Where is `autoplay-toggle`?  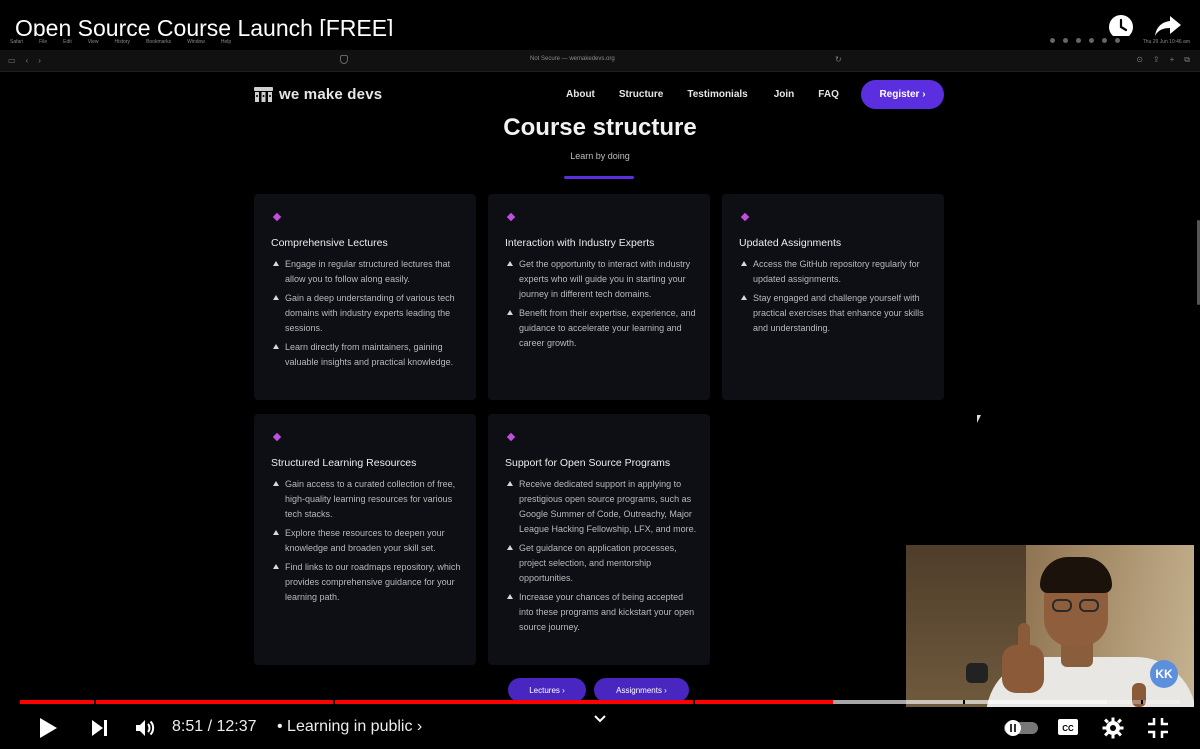 autoplay-toggle is located at coordinates (1021, 730).